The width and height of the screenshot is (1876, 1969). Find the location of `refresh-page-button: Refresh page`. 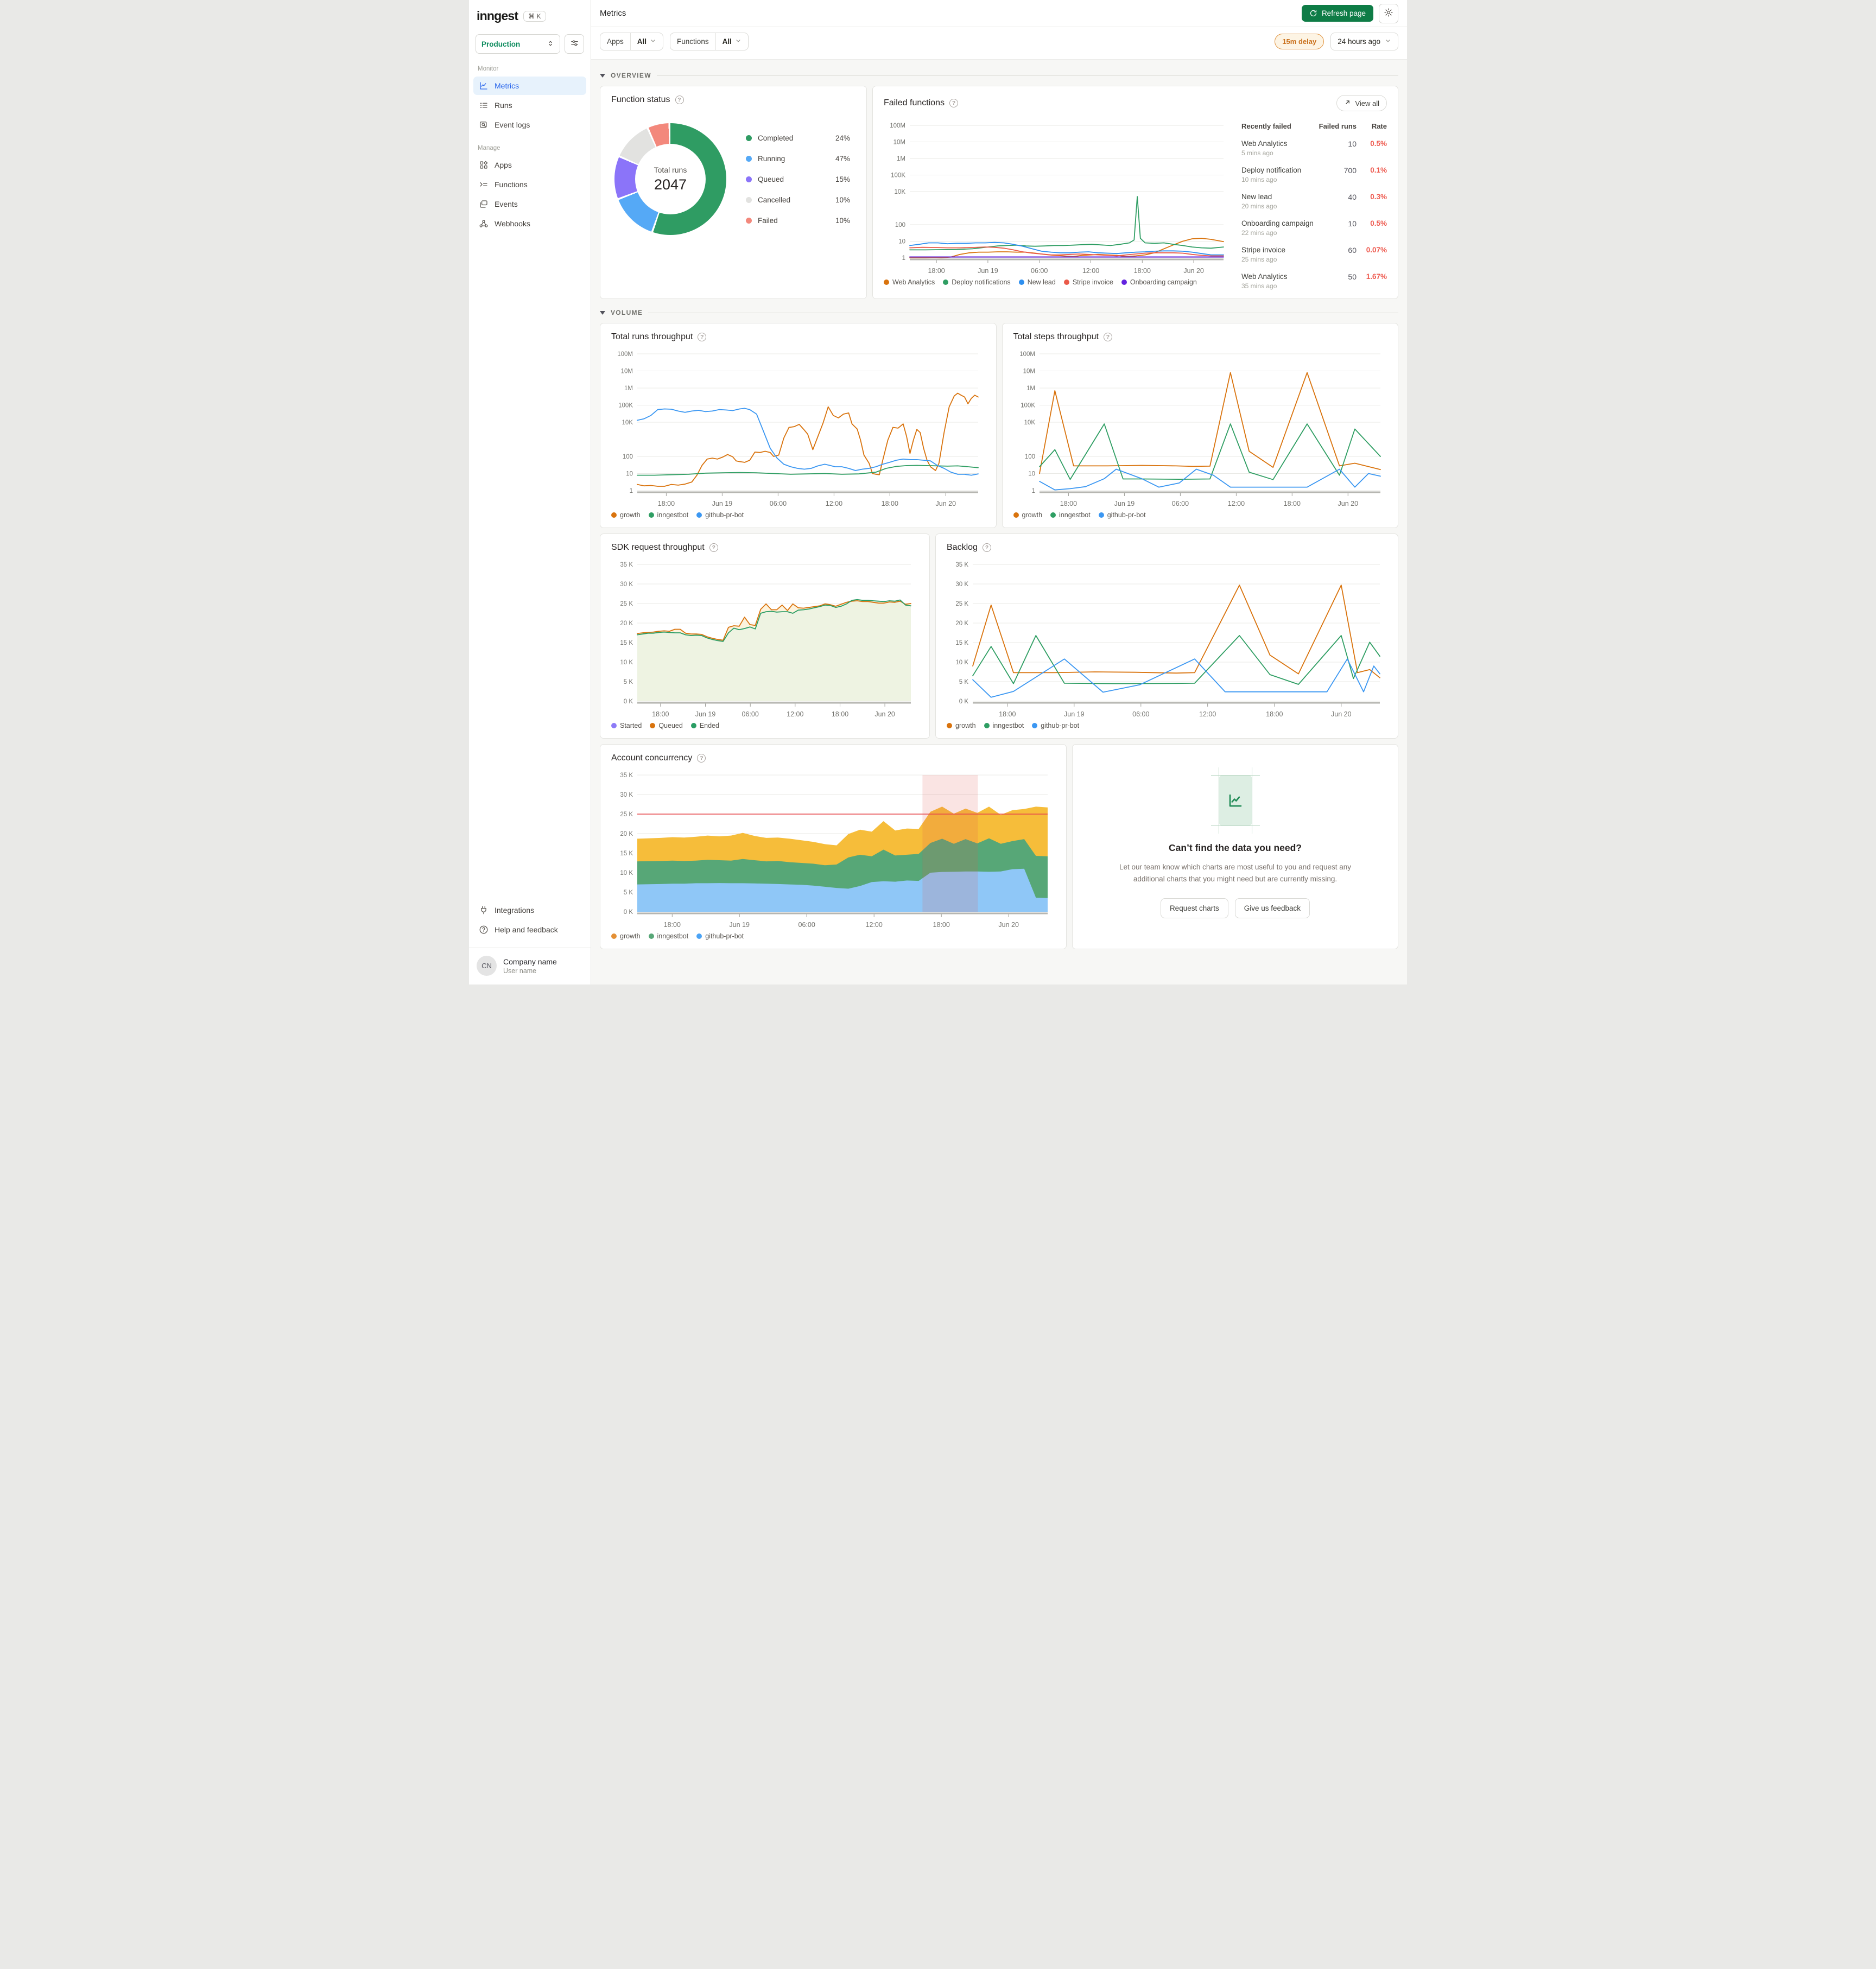

refresh-page-button: Refresh page is located at coordinates (1337, 13).